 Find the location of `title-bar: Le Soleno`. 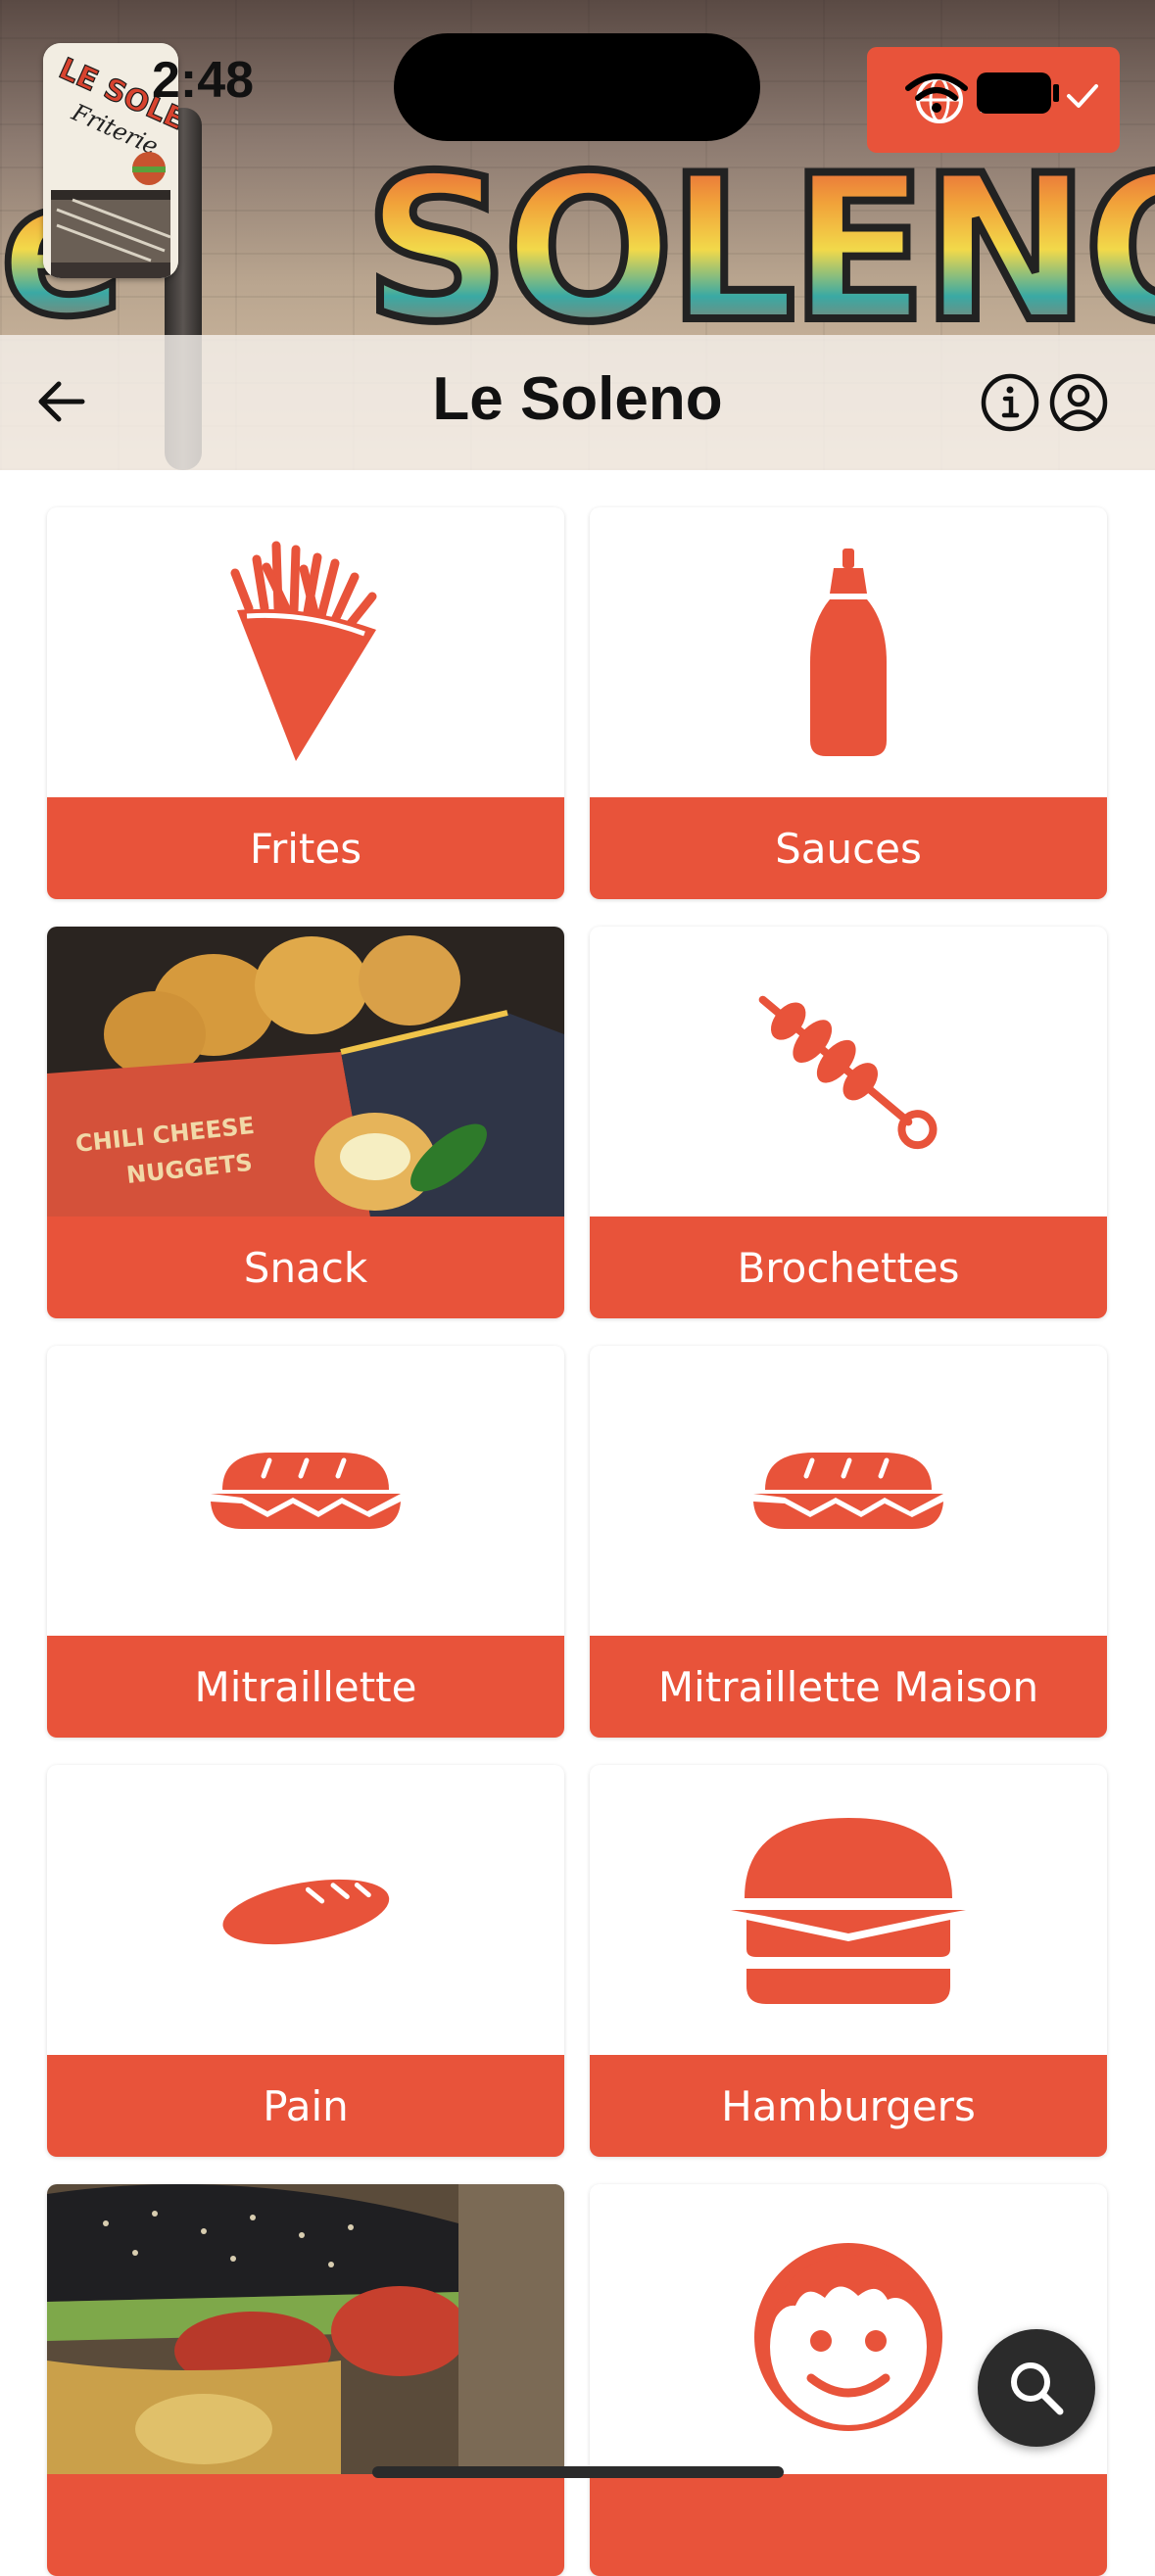

title-bar: Le Soleno is located at coordinates (577, 403).